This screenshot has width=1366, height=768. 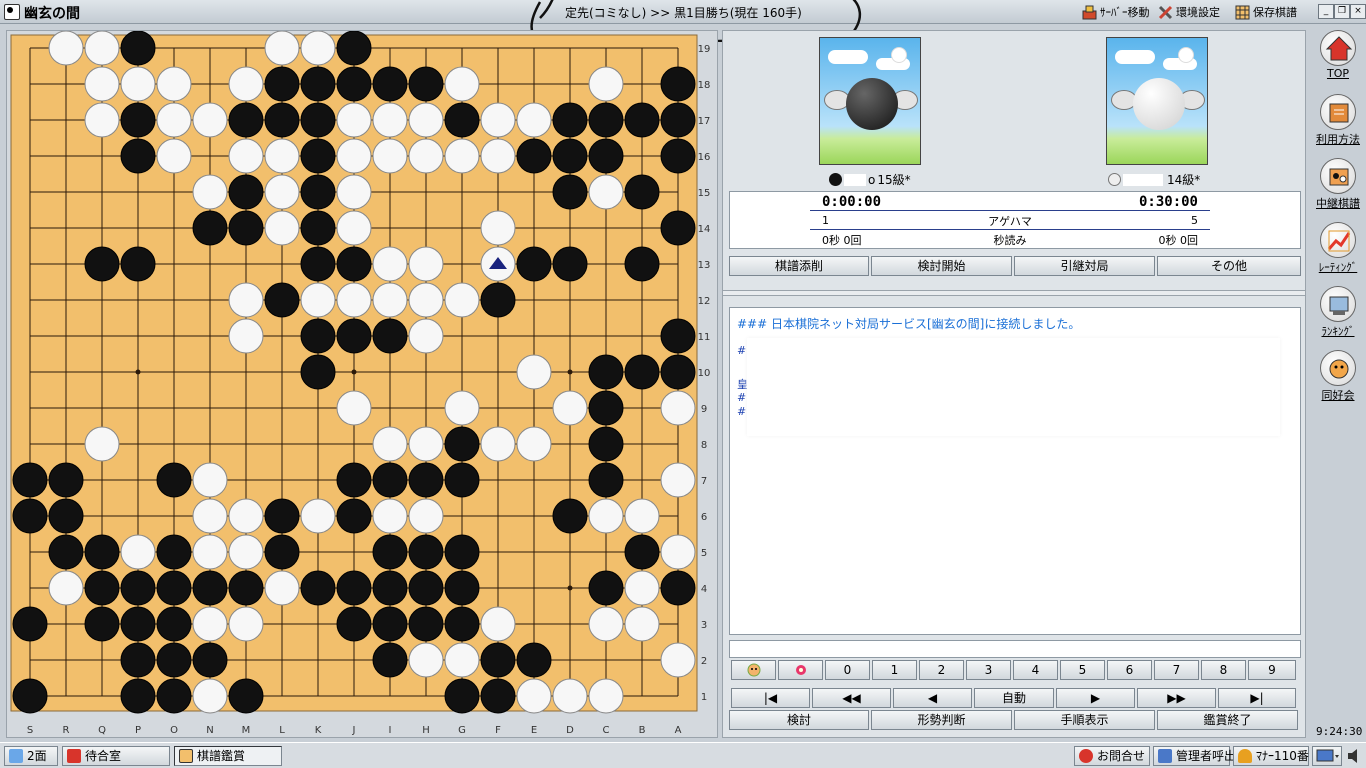 I want to click on flower-emote-button, so click(x=800, y=670).